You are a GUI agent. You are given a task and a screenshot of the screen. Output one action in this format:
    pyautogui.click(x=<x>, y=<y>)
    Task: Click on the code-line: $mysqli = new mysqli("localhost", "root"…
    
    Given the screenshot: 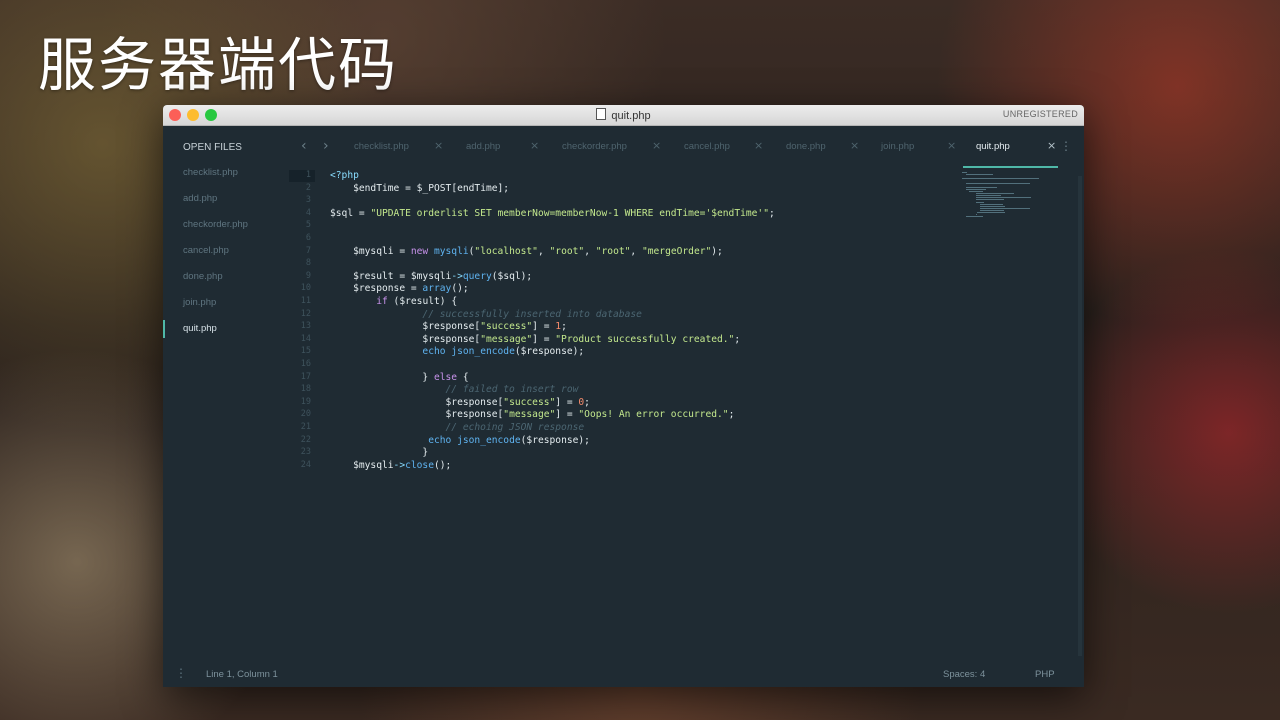 What is the action you would take?
    pyautogui.click(x=526, y=252)
    